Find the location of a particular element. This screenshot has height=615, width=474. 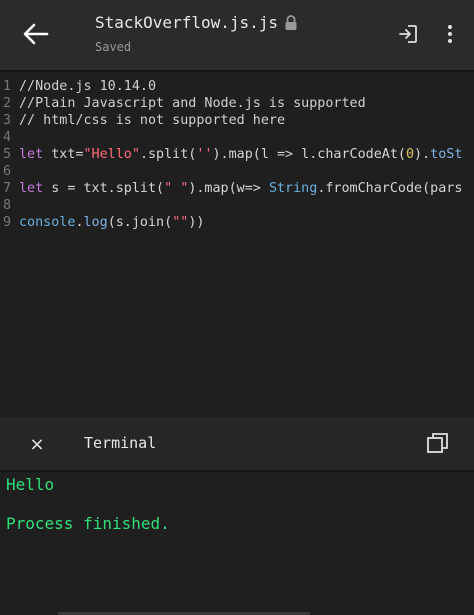

more-options-button is located at coordinates (450, 34).